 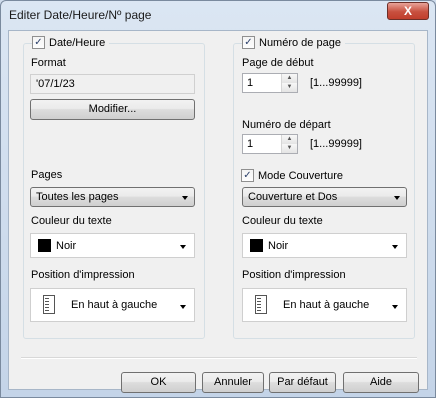 I want to click on format-label: Format, so click(x=48, y=63).